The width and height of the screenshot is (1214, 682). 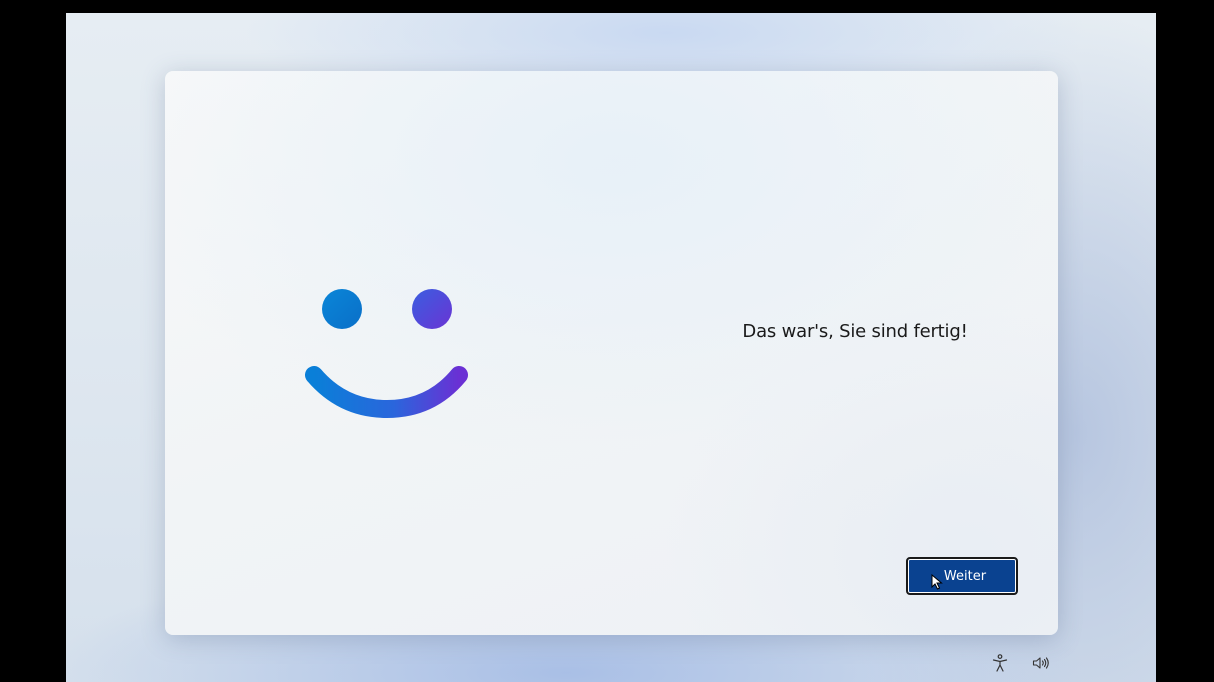 I want to click on mouse-cursor-icon, so click(x=937, y=582).